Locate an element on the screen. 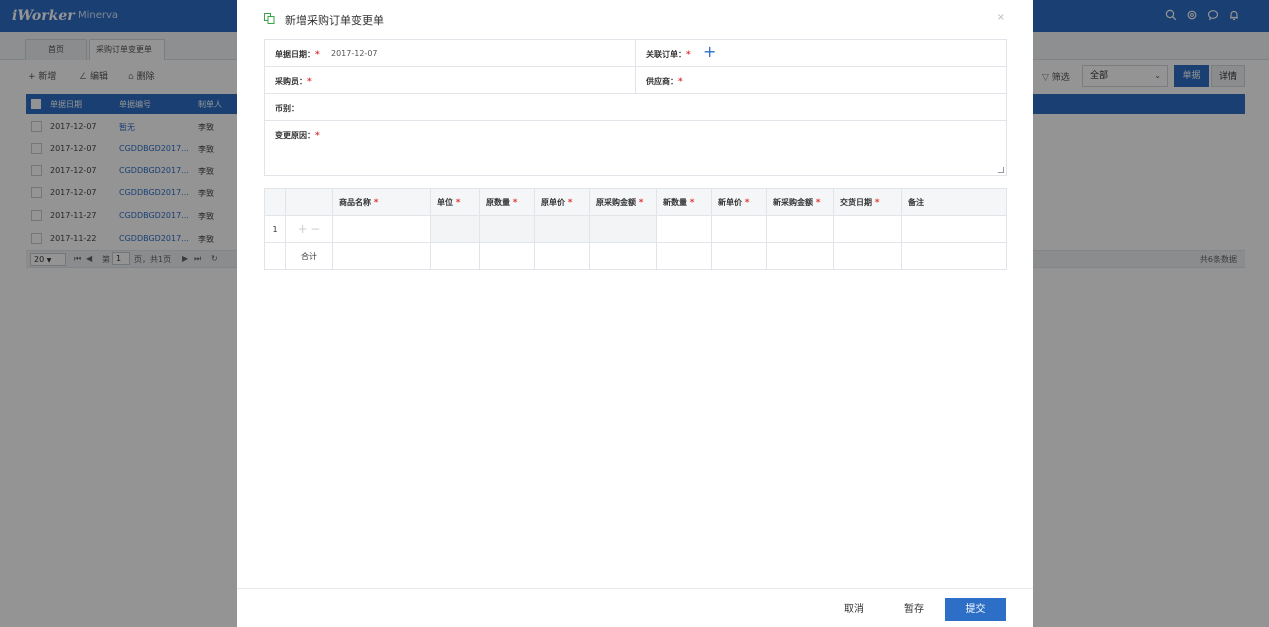  form-row: 采购员：* 供应商：* is located at coordinates (635, 80).